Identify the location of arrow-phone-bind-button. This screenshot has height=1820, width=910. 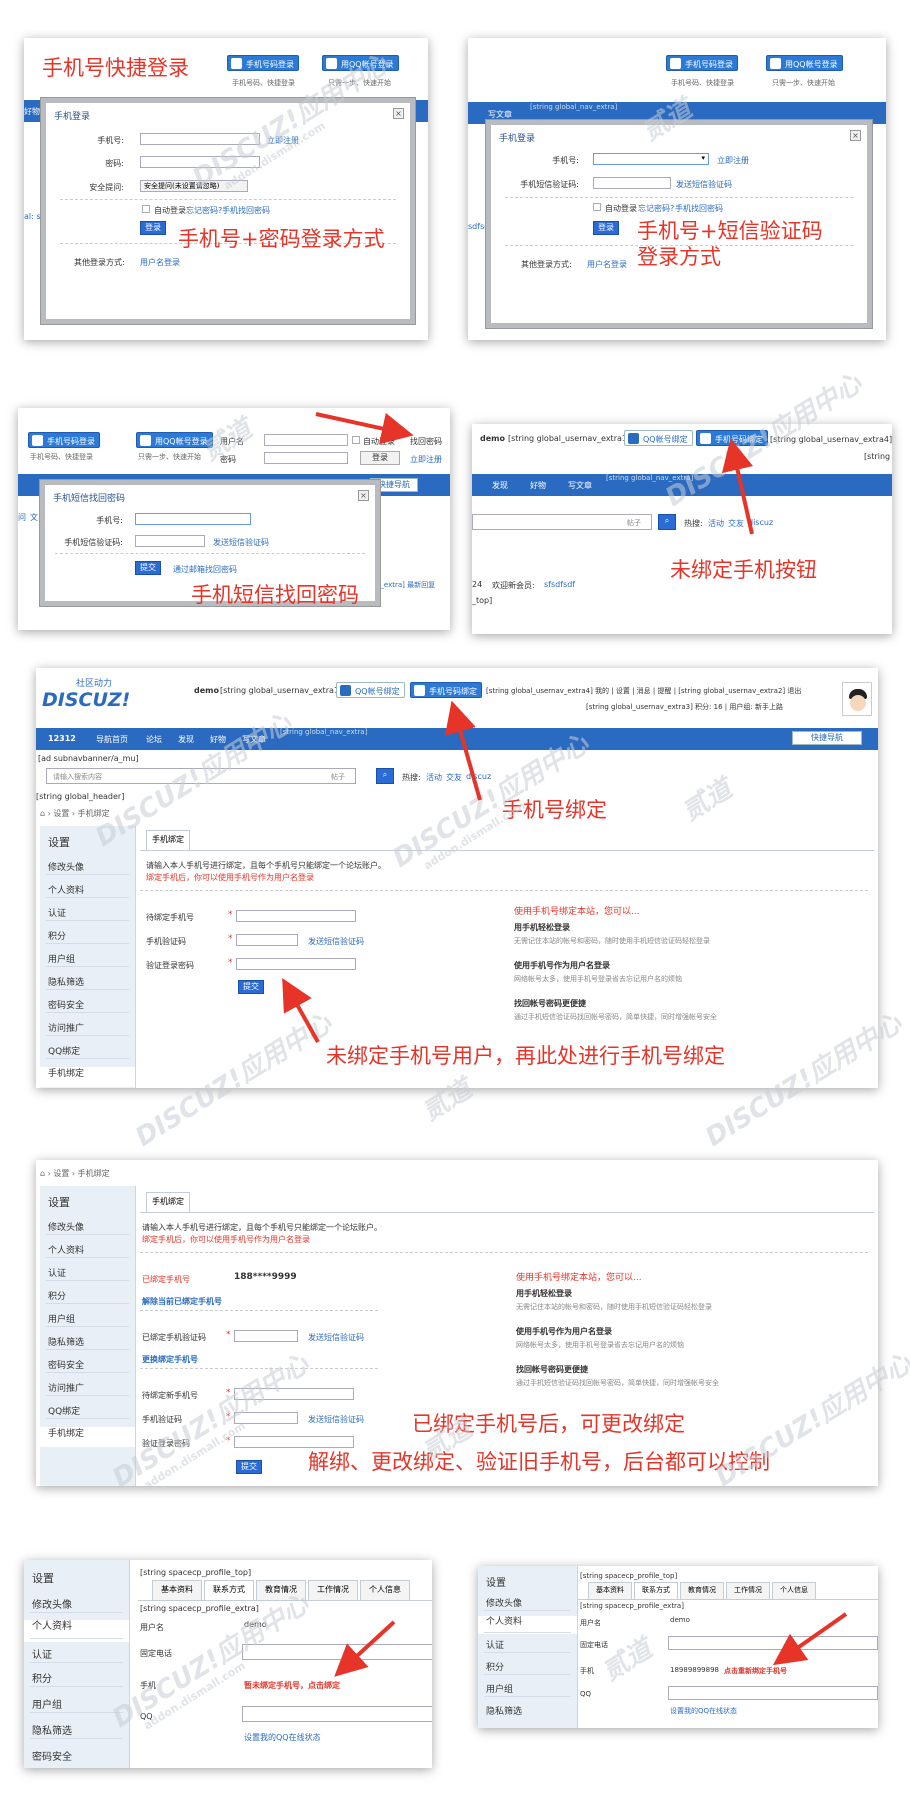
(737, 486).